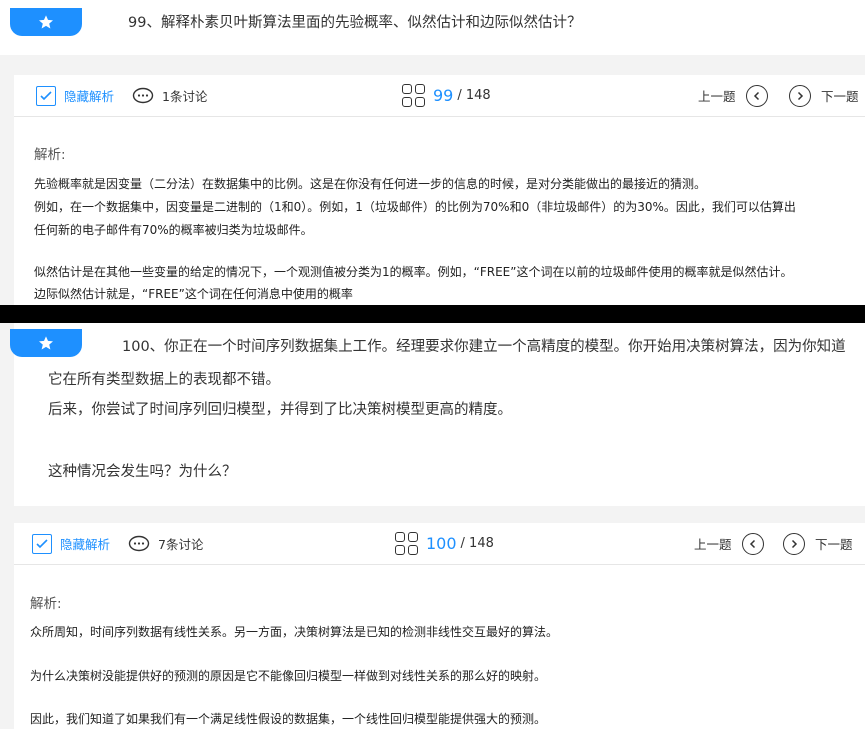  Describe the element at coordinates (432, 314) in the screenshot. I see `screenshot-separator` at that location.